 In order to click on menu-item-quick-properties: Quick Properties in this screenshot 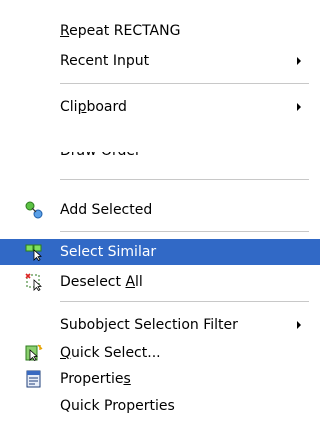, I will do `click(160, 406)`.